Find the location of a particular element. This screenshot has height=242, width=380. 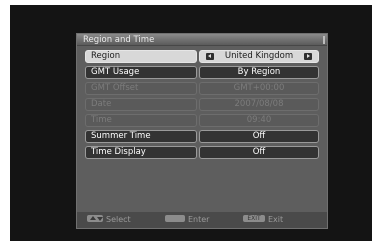

hint-exit: EXIT Exit is located at coordinates (263, 220).